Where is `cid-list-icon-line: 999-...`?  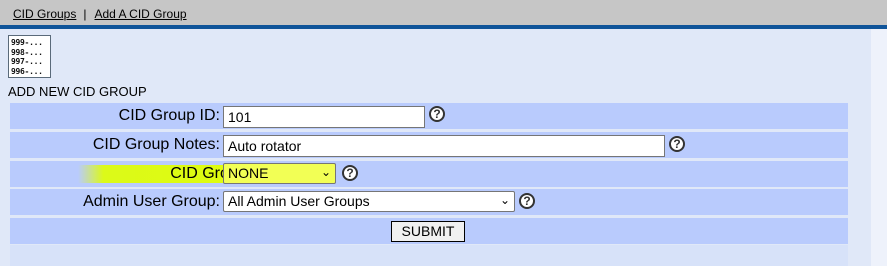 cid-list-icon-line: 999-... is located at coordinates (27, 42).